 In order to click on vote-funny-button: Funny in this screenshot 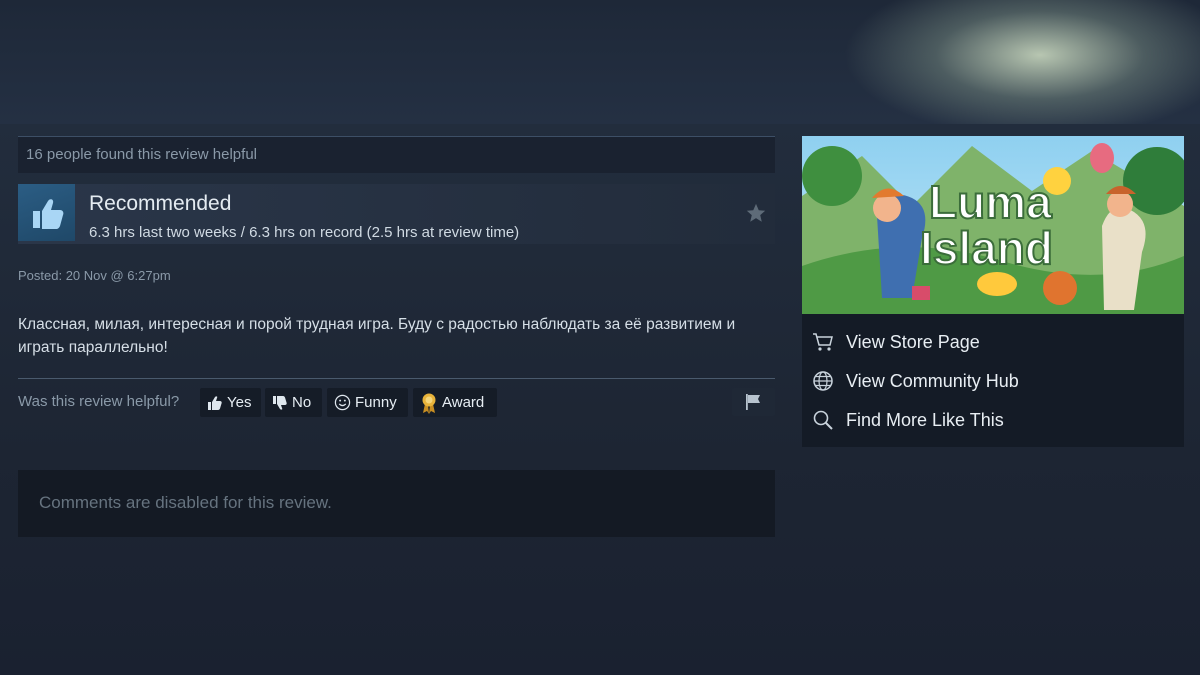, I will do `click(367, 402)`.